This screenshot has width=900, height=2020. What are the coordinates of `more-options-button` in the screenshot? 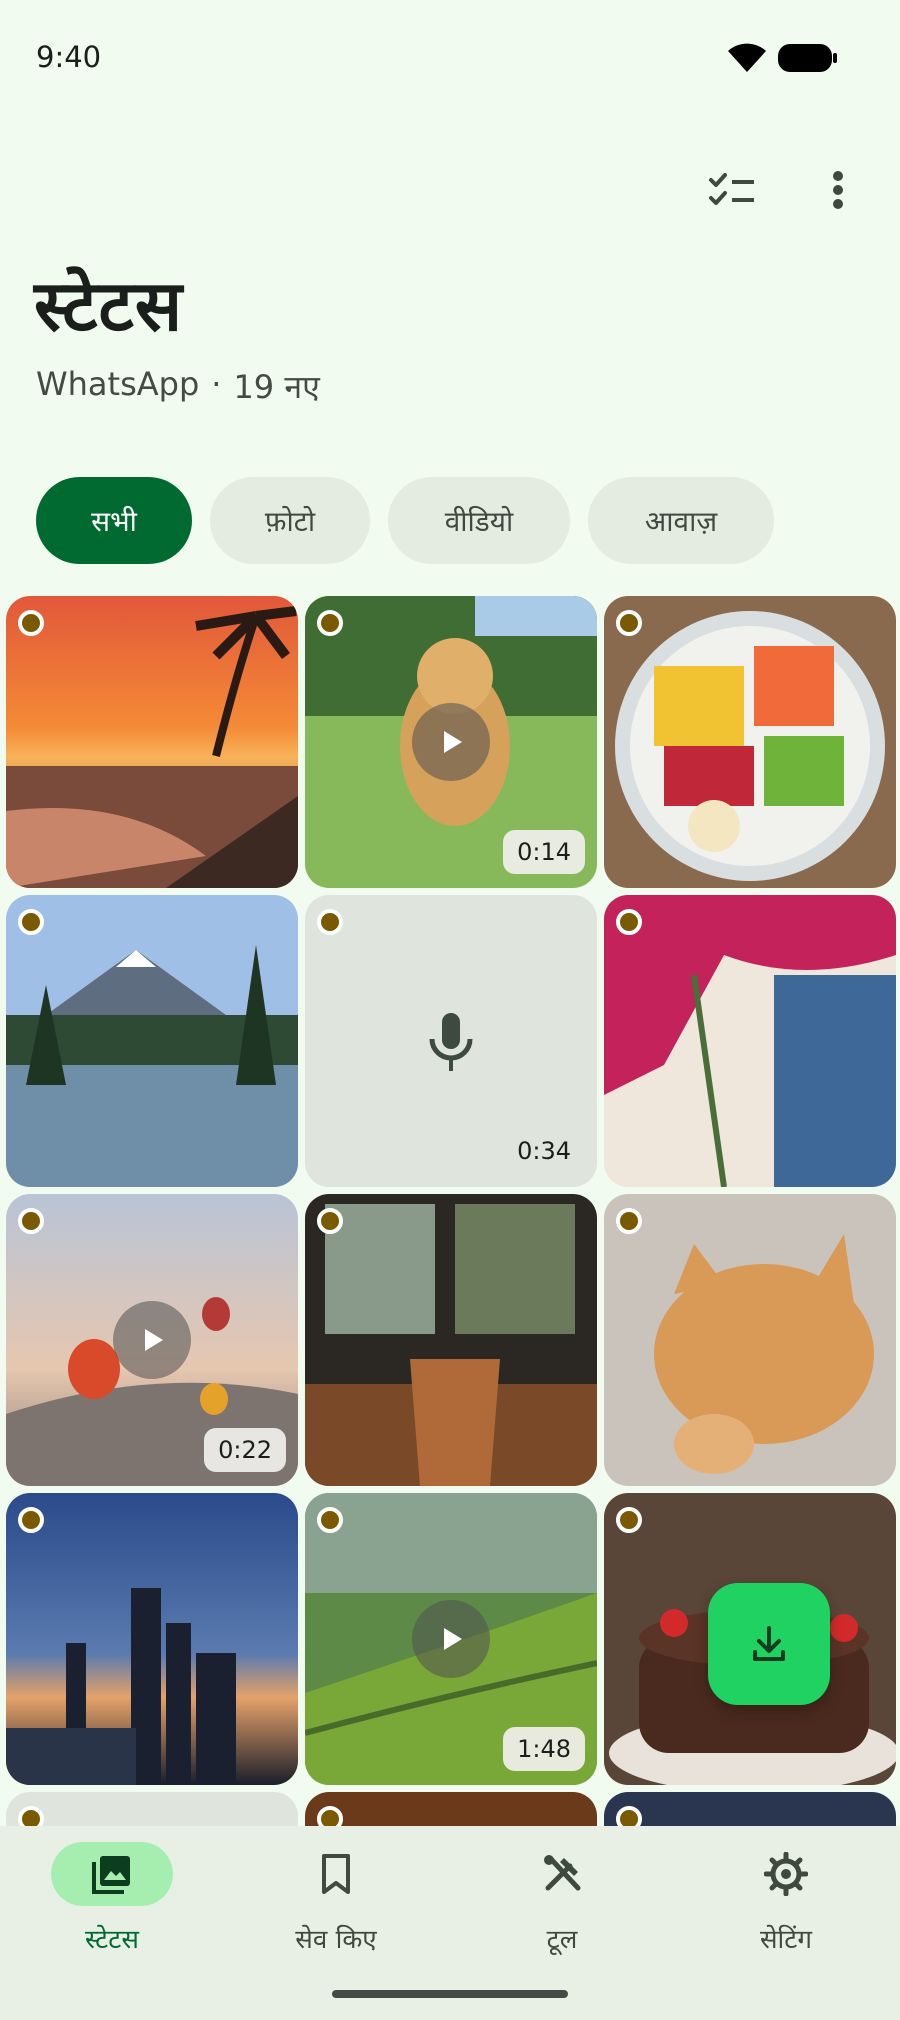 It's located at (838, 190).